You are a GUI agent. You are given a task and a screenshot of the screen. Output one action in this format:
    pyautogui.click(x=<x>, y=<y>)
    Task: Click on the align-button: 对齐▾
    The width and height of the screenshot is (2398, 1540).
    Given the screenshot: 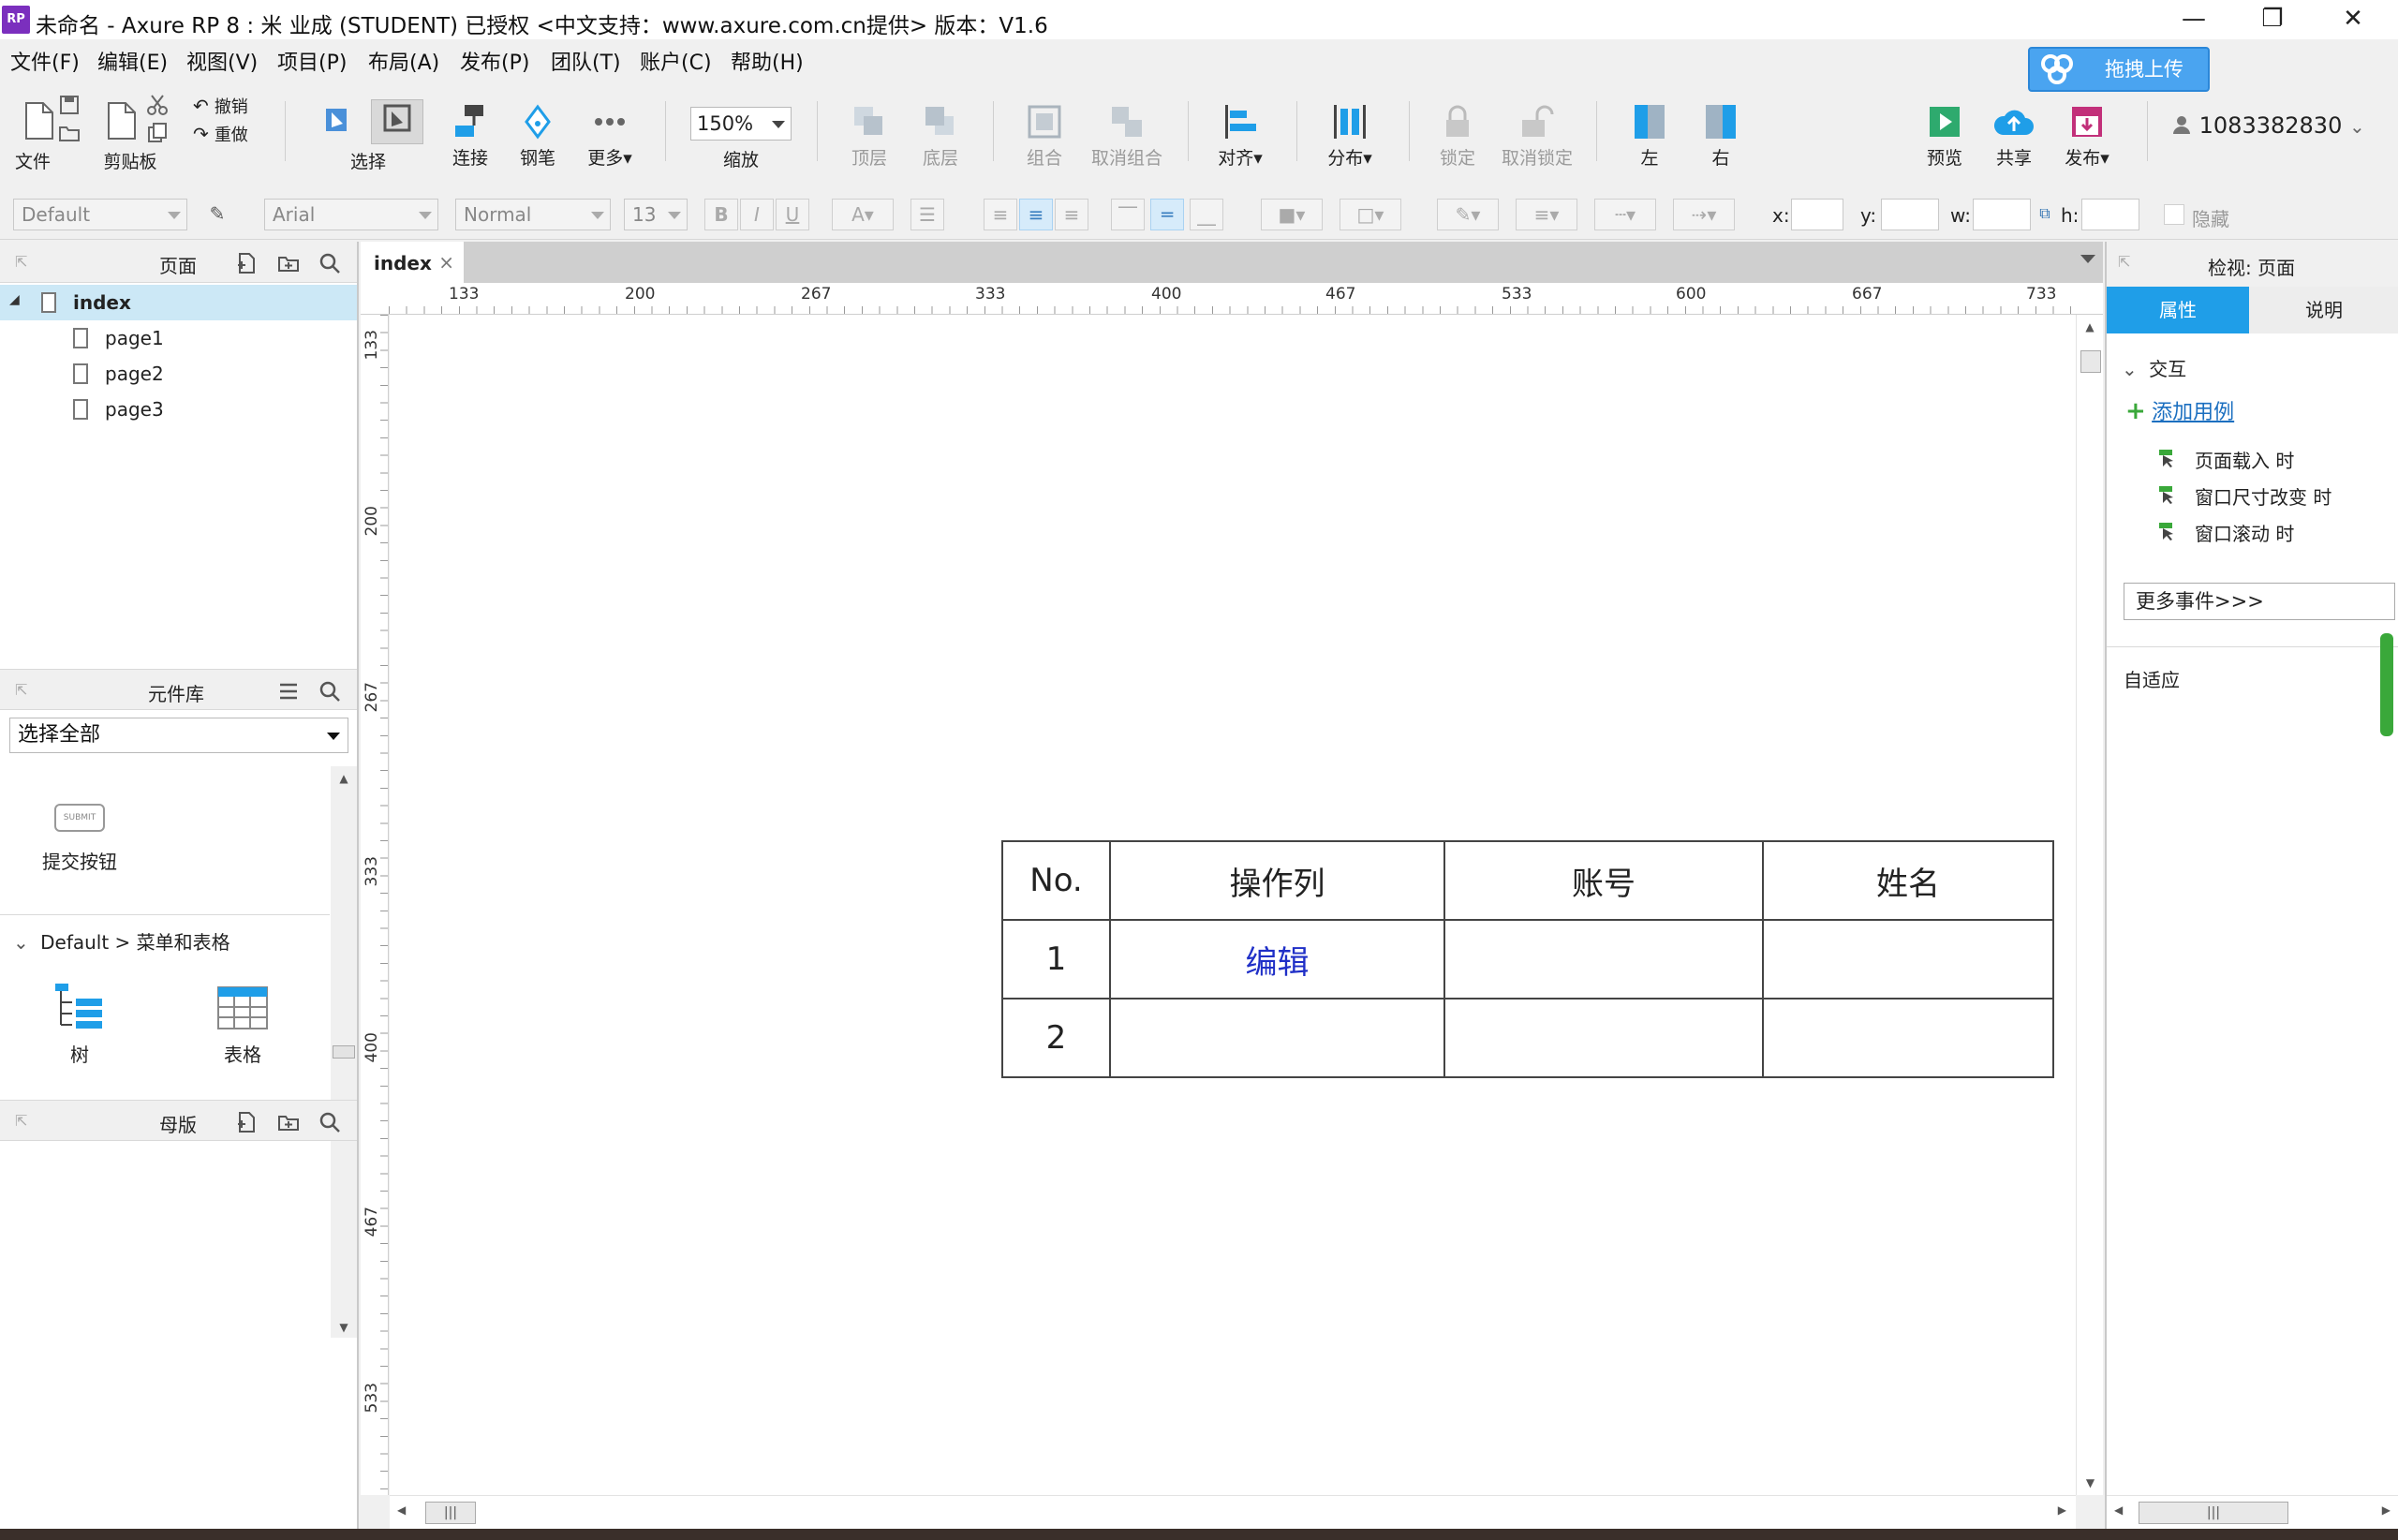 What is the action you would take?
    pyautogui.click(x=1240, y=136)
    